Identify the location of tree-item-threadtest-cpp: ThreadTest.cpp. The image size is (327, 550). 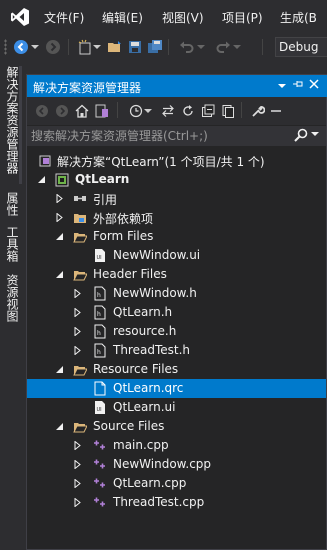
(176, 502).